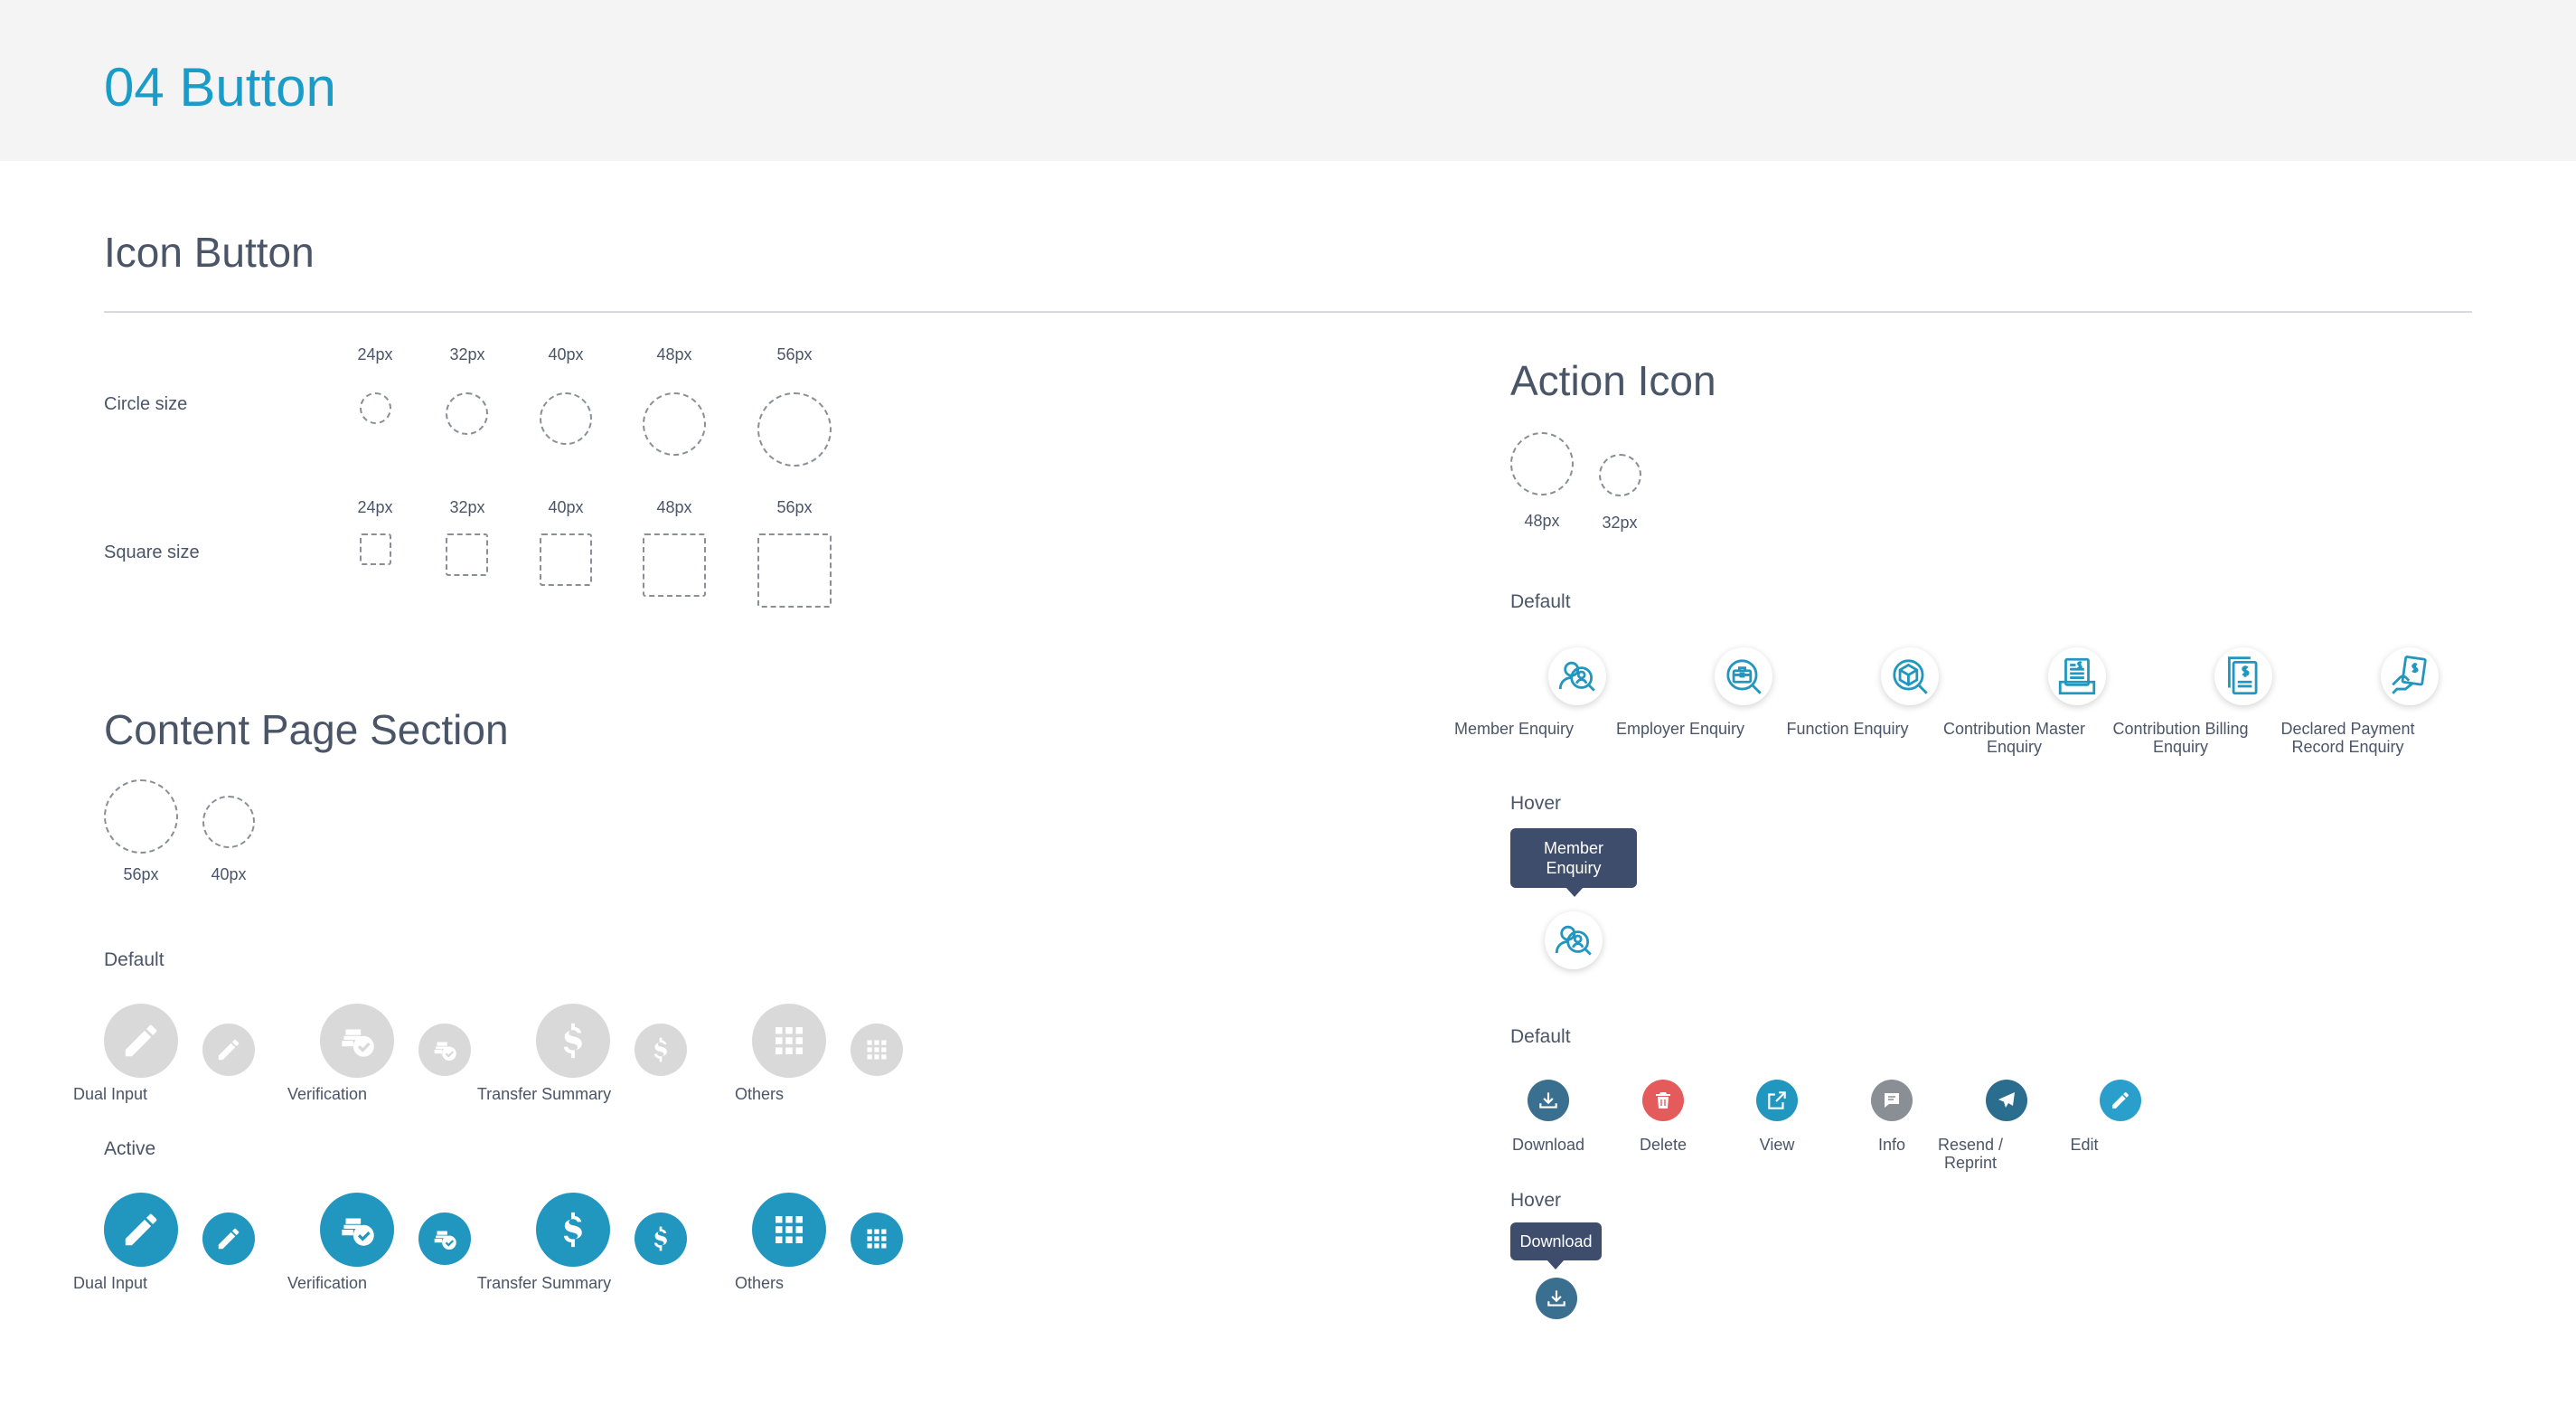 This screenshot has width=2576, height=1406. Describe the element at coordinates (328, 1283) in the screenshot. I see `verification-caption-active: Verification` at that location.